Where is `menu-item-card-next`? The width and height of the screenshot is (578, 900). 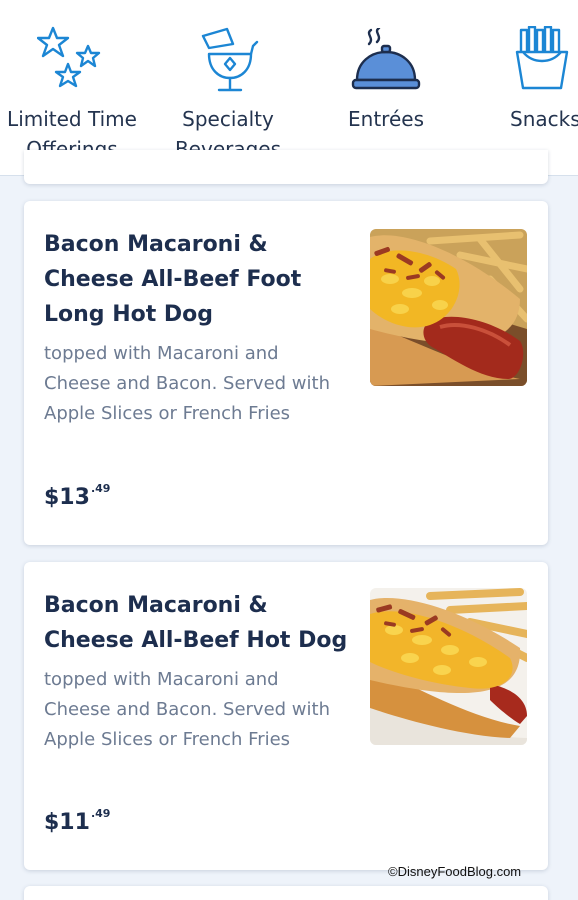
menu-item-card-next is located at coordinates (286, 893).